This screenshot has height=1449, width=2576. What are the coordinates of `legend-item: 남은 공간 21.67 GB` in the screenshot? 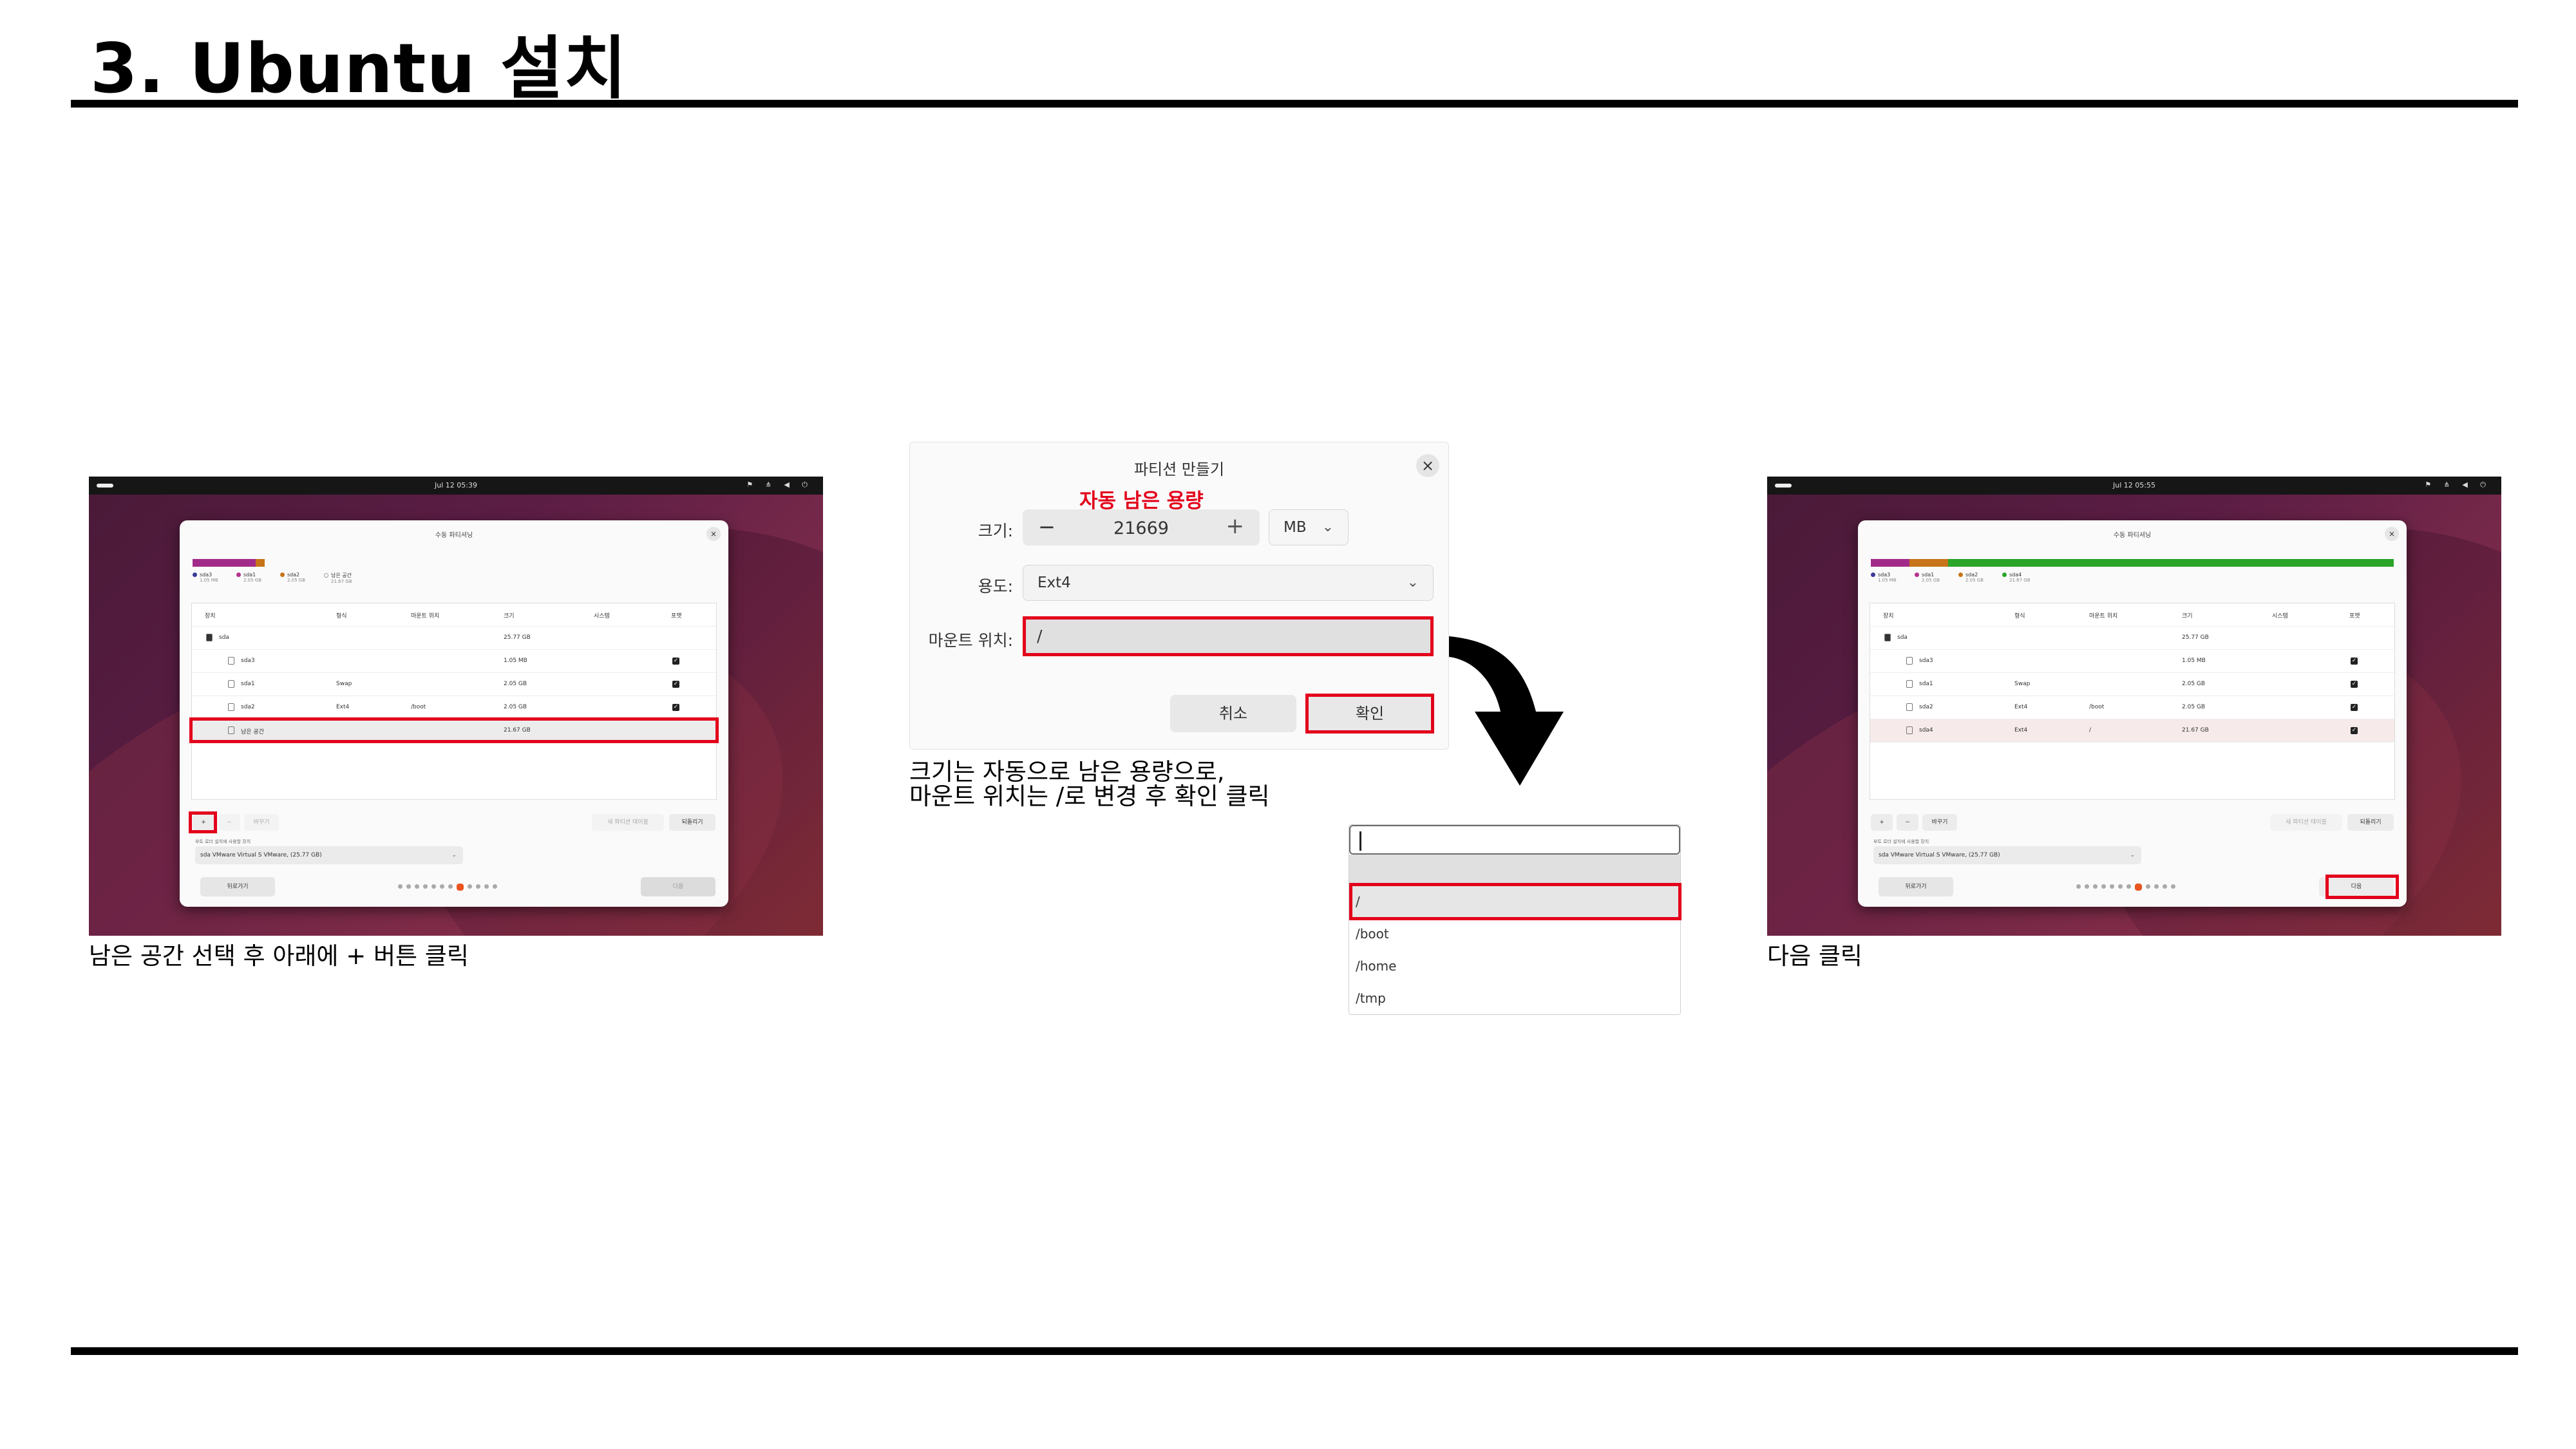 It's located at (338, 581).